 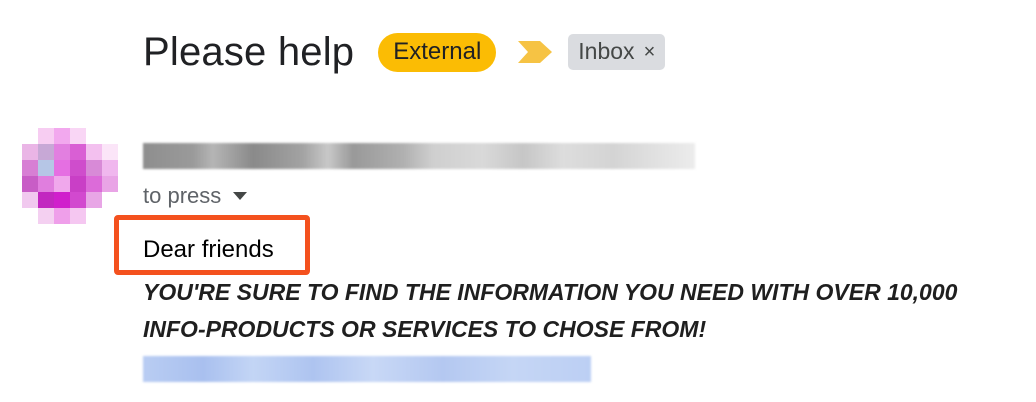 What do you see at coordinates (249, 51) in the screenshot?
I see `email-subject: Please help` at bounding box center [249, 51].